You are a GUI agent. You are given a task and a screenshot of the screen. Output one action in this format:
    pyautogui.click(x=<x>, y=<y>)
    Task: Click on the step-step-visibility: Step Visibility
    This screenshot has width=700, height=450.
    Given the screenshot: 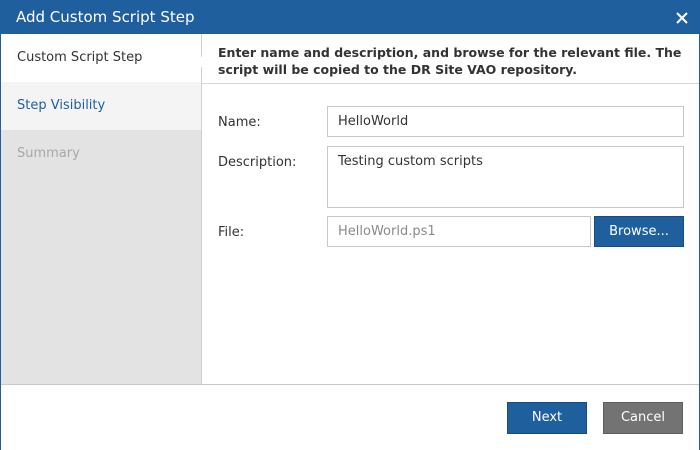 What is the action you would take?
    pyautogui.click(x=101, y=106)
    